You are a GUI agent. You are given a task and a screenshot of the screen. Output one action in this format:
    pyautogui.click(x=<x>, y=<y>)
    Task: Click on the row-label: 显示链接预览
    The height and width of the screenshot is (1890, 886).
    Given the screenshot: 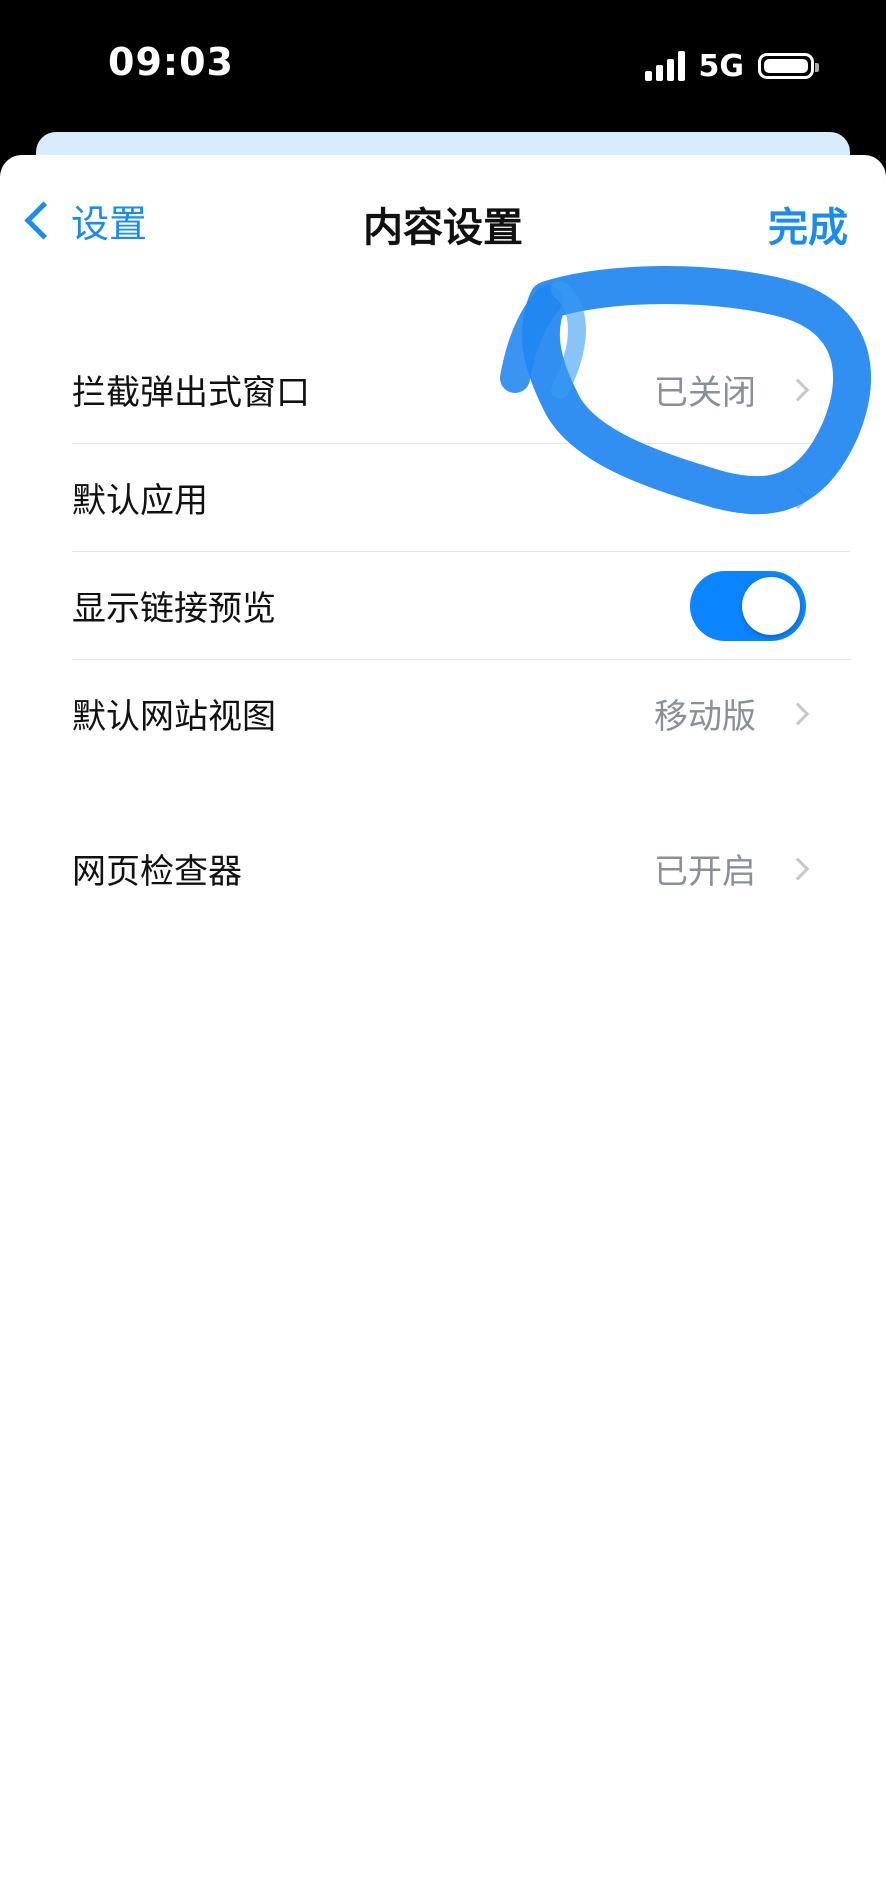 What is the action you would take?
    pyautogui.click(x=174, y=609)
    